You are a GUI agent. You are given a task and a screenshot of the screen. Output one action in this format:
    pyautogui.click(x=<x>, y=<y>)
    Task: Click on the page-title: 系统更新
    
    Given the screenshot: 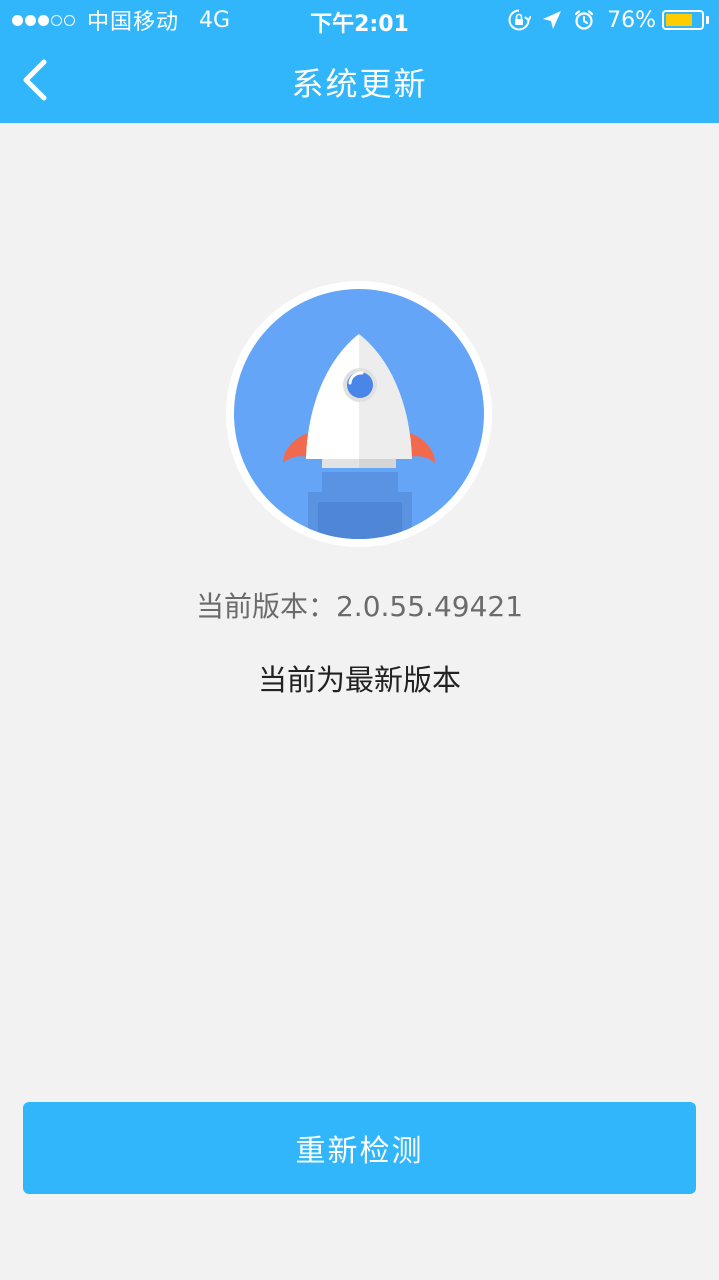 What is the action you would take?
    pyautogui.click(x=359, y=84)
    